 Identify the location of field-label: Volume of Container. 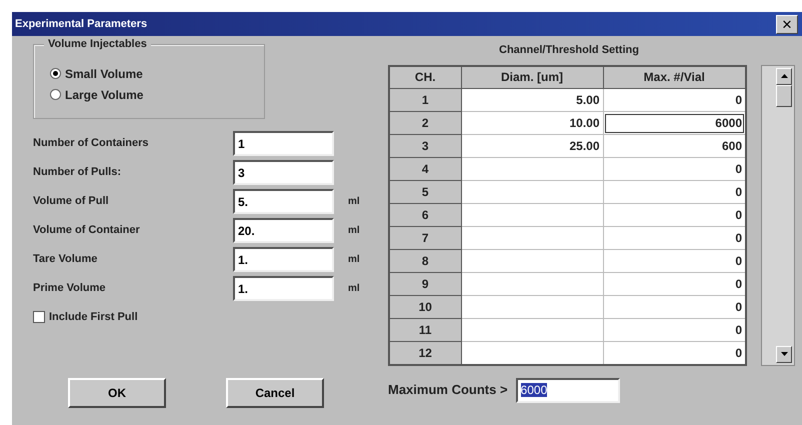
(87, 230).